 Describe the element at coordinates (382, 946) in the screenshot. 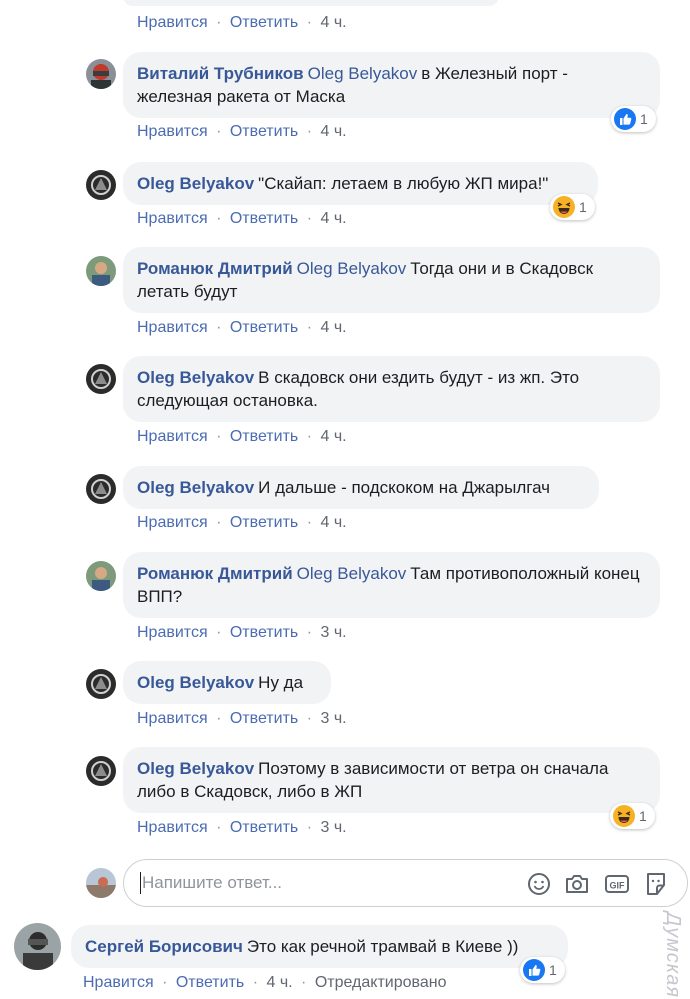

I see `comment-text: Это как речной трамвай в Киеве ))` at that location.